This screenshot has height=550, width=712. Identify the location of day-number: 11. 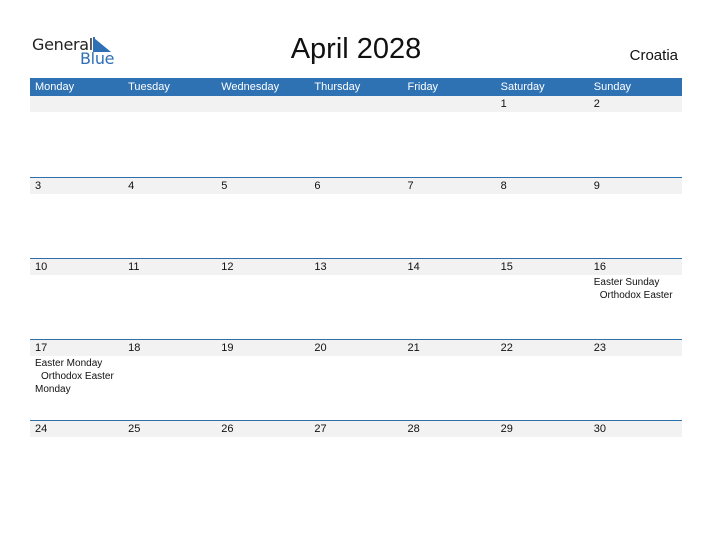
(134, 267).